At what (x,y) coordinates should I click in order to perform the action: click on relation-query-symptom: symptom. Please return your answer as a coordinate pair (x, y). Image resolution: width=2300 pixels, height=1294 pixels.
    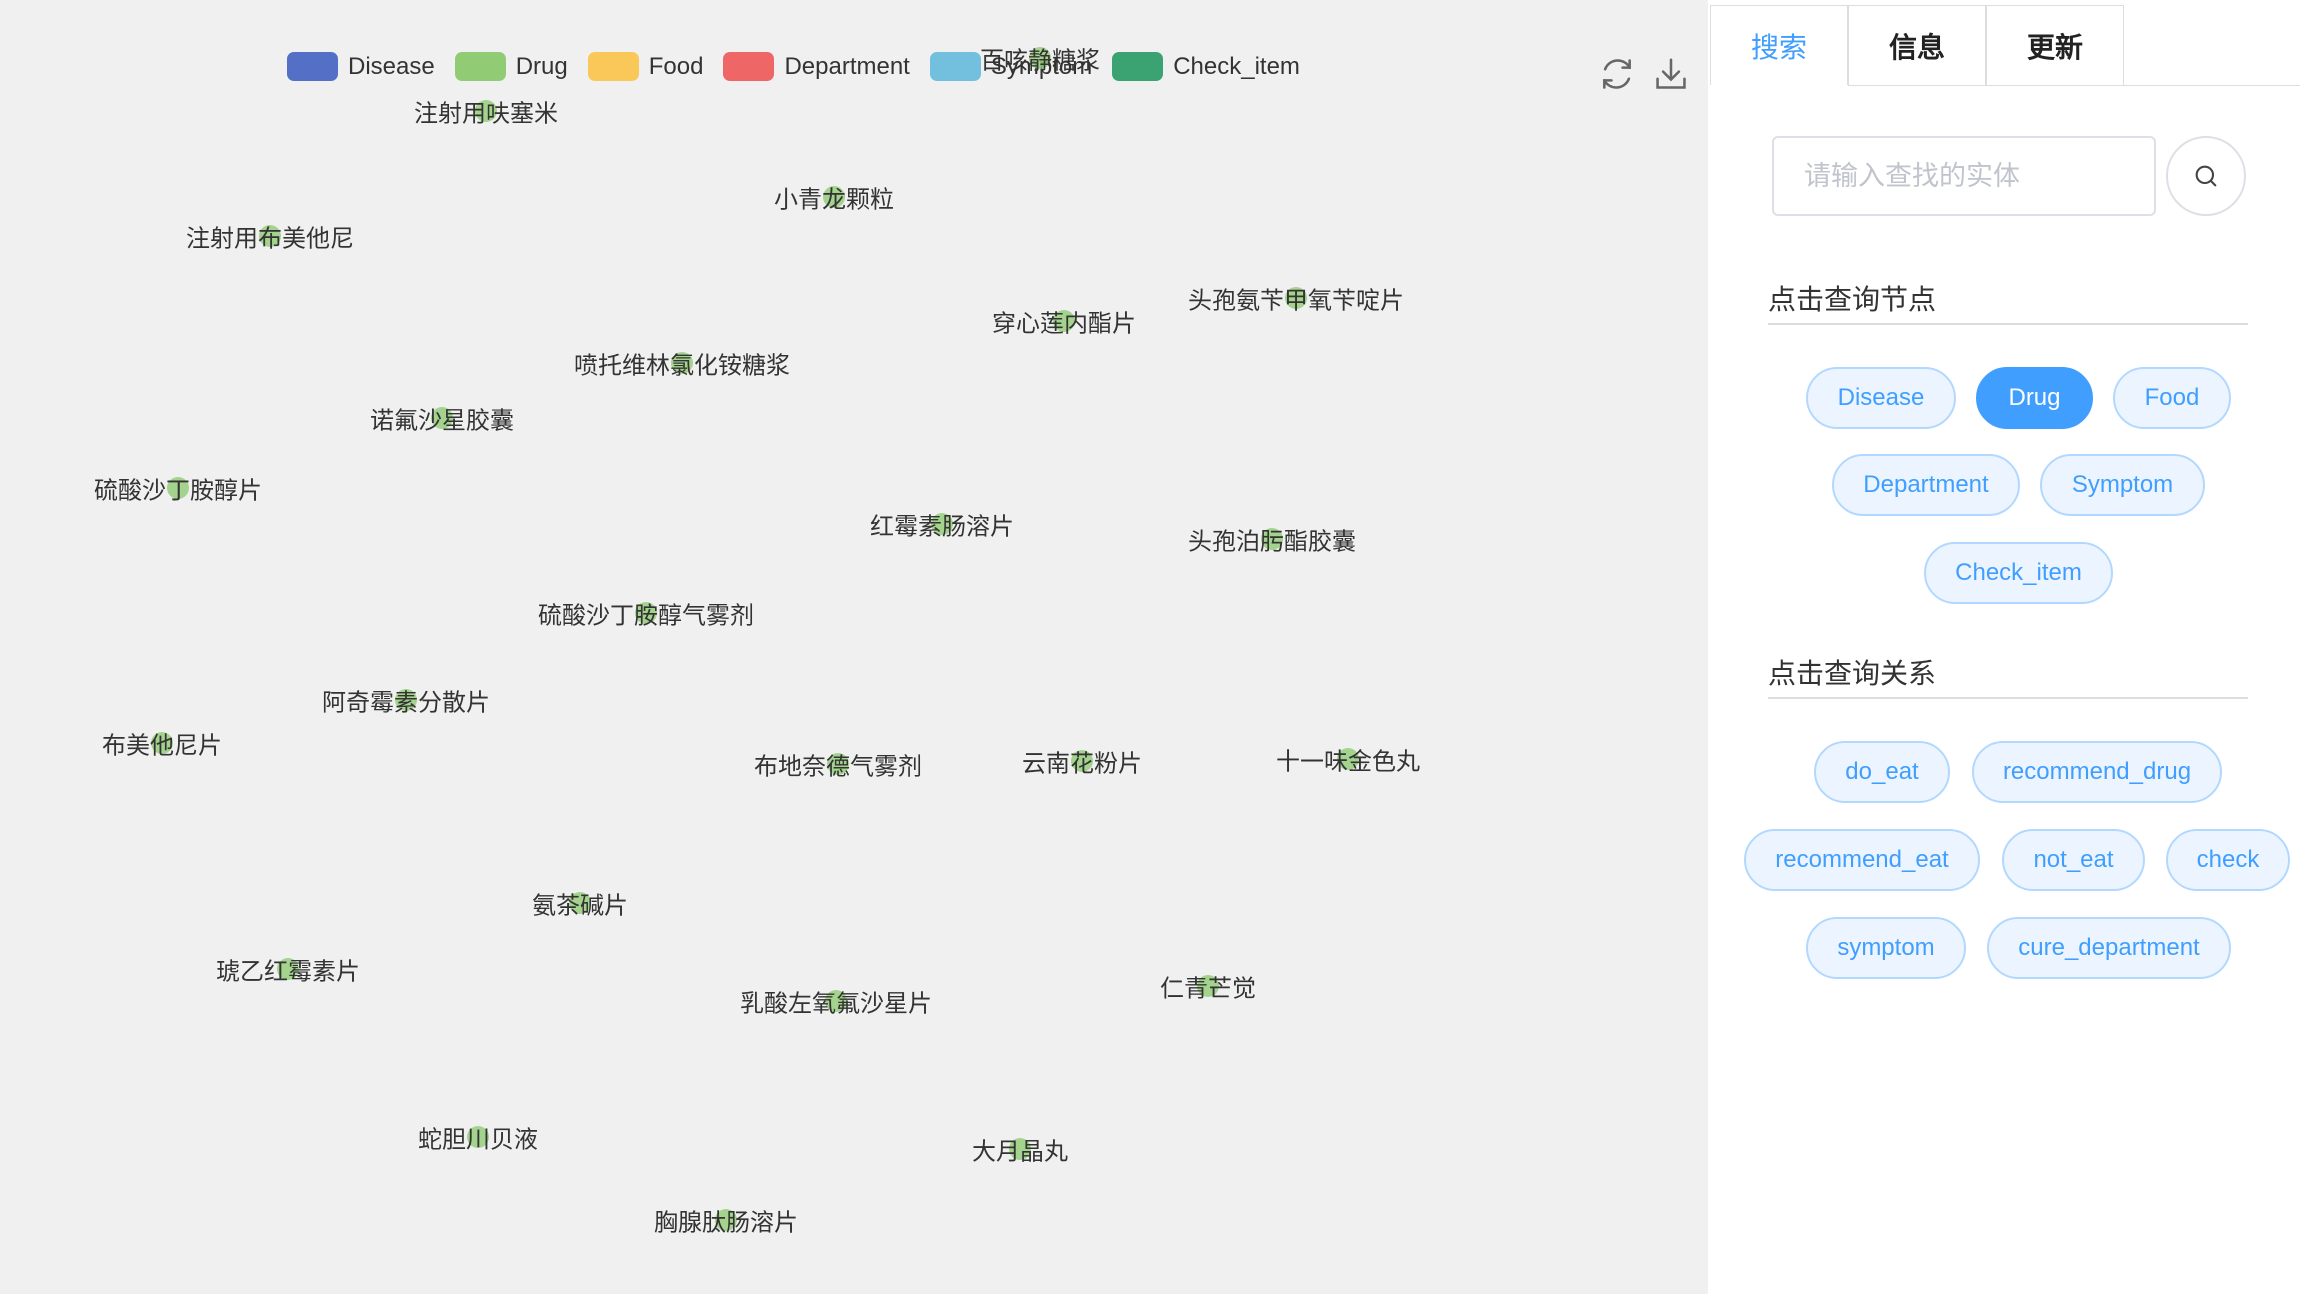
    Looking at the image, I should click on (1886, 948).